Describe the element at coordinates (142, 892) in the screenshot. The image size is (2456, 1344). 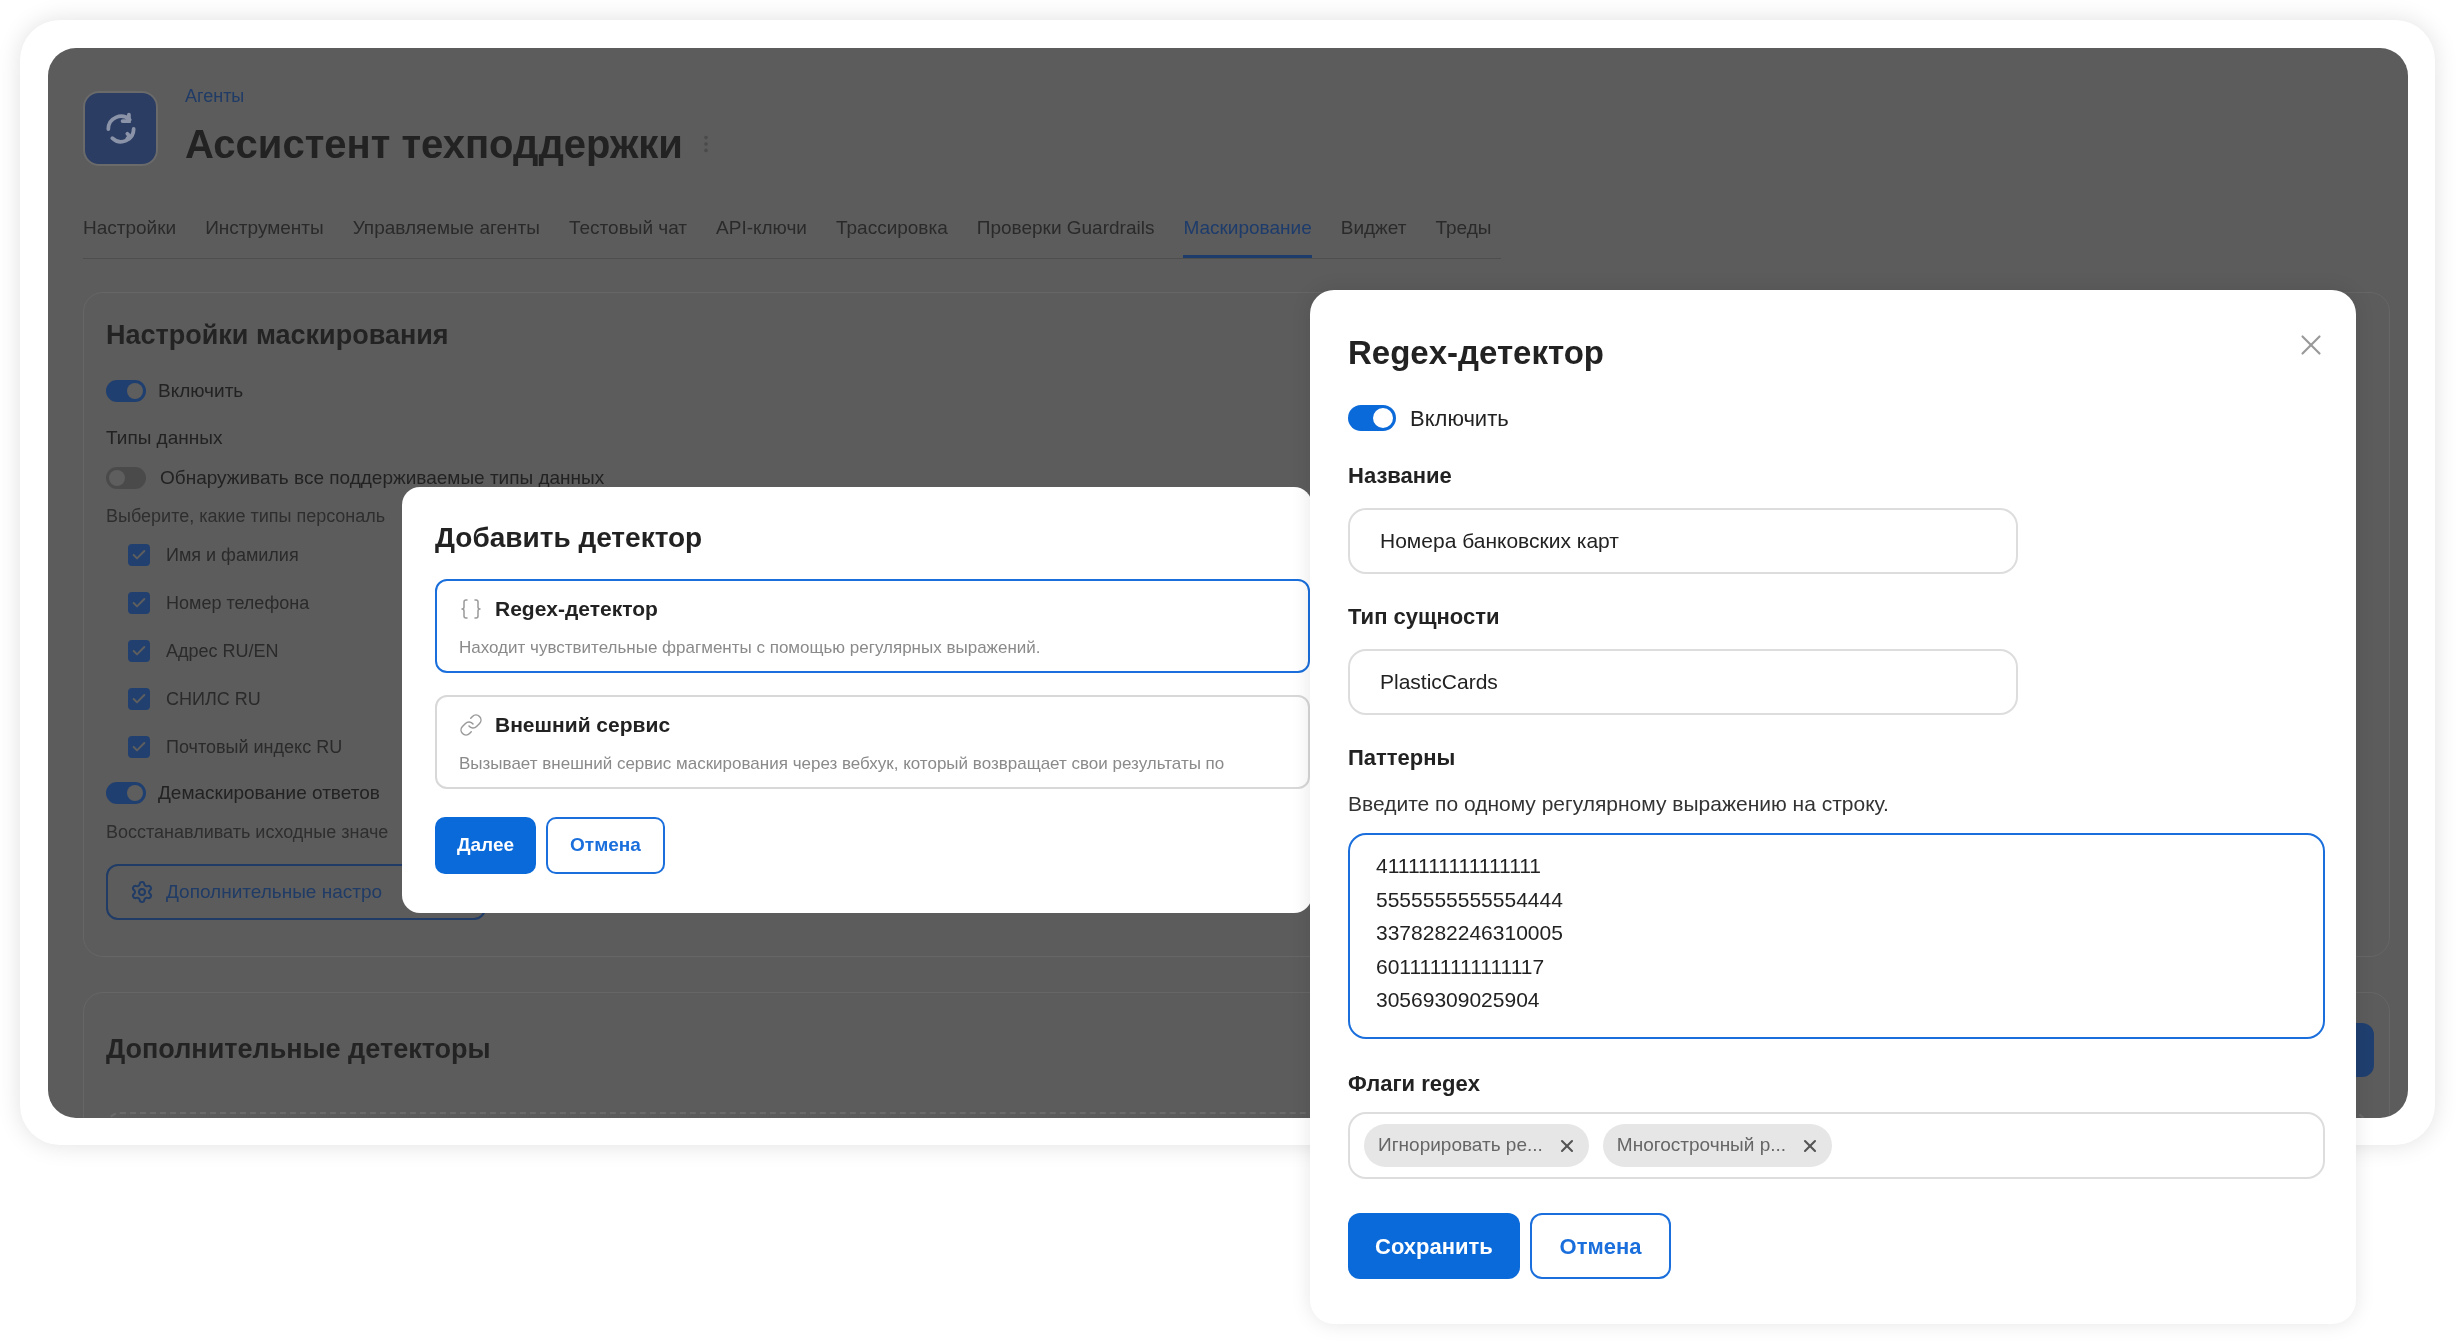
I see `gear-icon` at that location.